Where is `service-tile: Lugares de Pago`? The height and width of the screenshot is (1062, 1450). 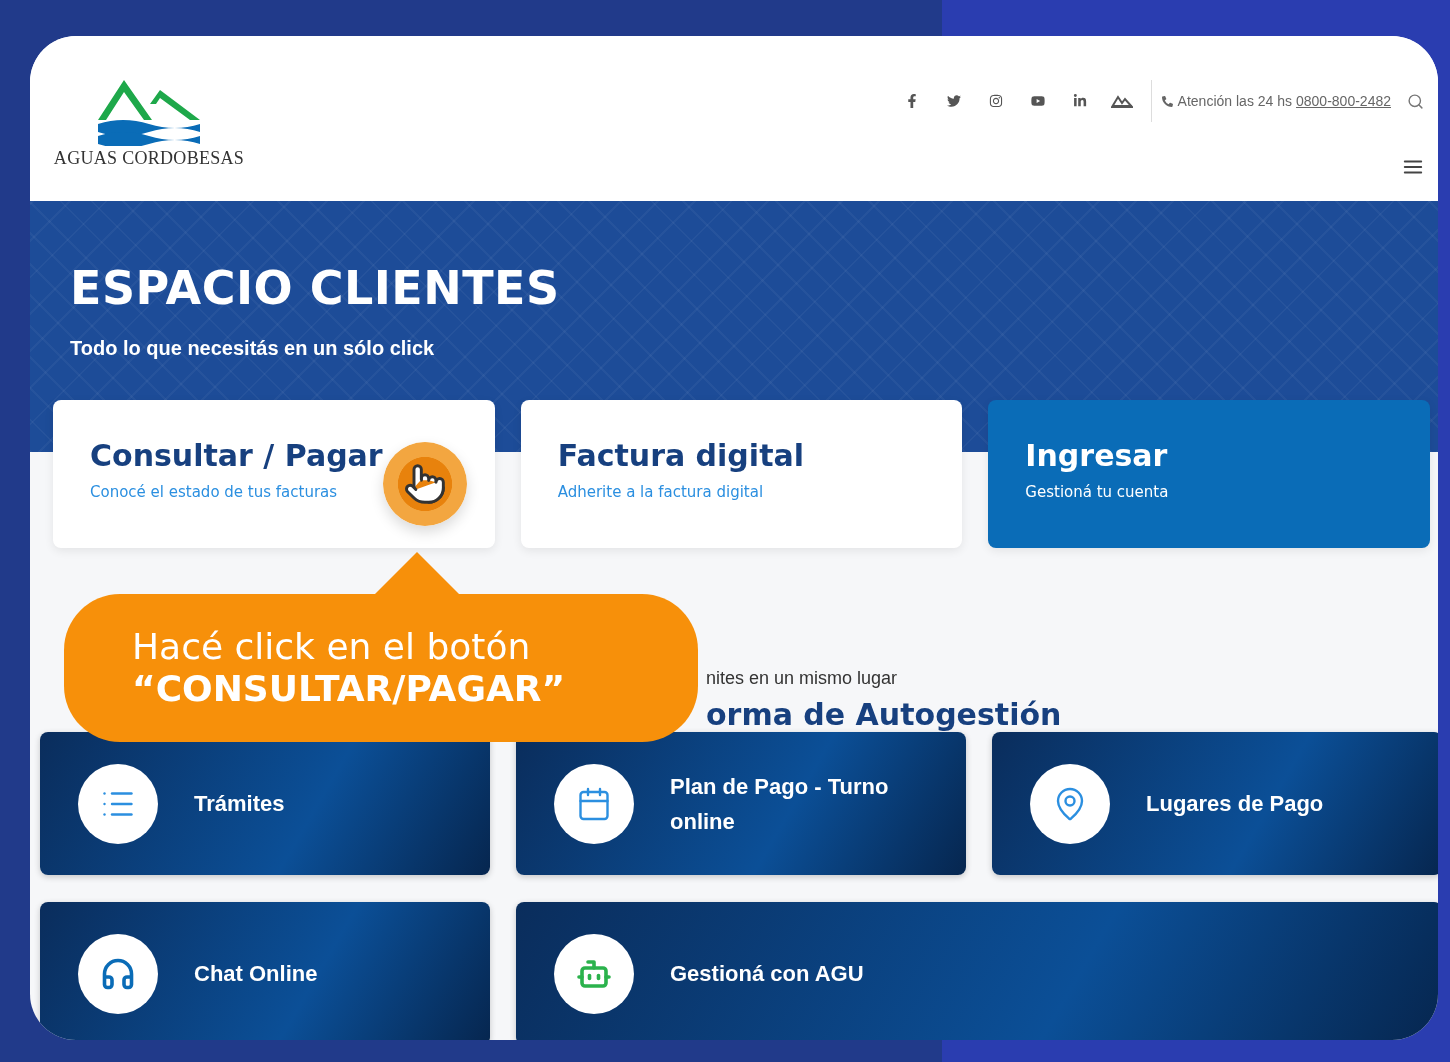
service-tile: Lugares de Pago is located at coordinates (1215, 803).